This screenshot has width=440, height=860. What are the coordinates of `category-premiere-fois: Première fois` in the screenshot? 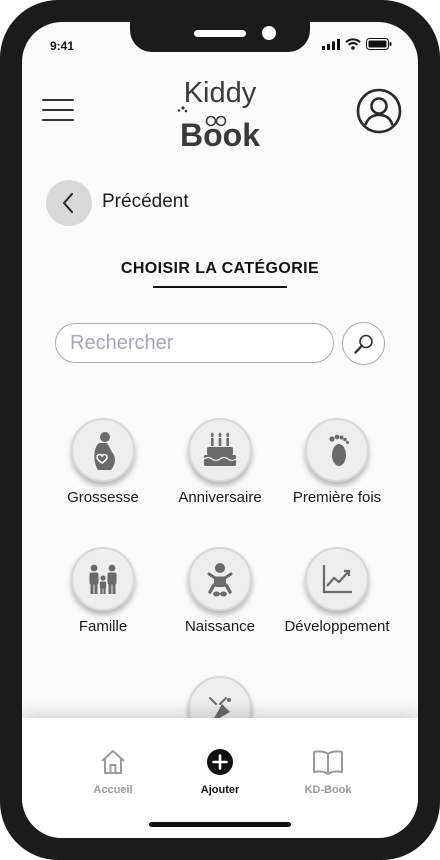 It's located at (337, 462).